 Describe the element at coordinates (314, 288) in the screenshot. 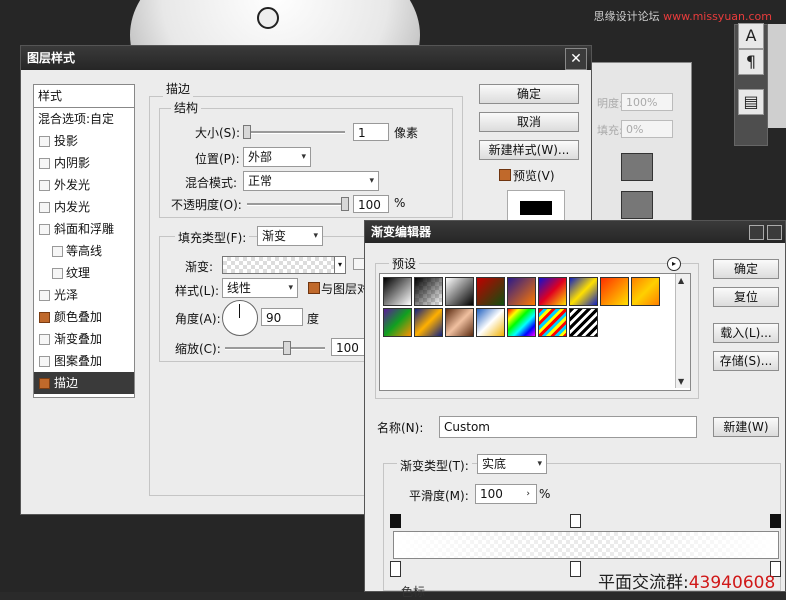

I see `align-checkbox` at that location.